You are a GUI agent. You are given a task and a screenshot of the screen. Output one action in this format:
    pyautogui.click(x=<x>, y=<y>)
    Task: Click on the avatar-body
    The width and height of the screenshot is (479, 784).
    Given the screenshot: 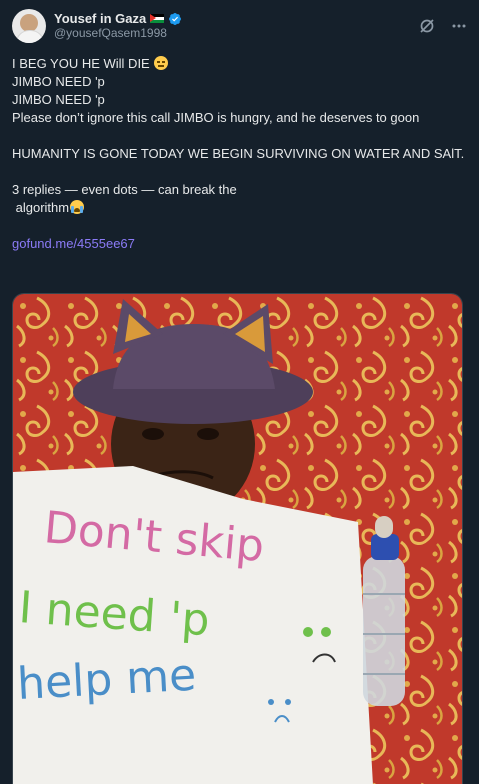 What is the action you would take?
    pyautogui.click(x=30, y=36)
    